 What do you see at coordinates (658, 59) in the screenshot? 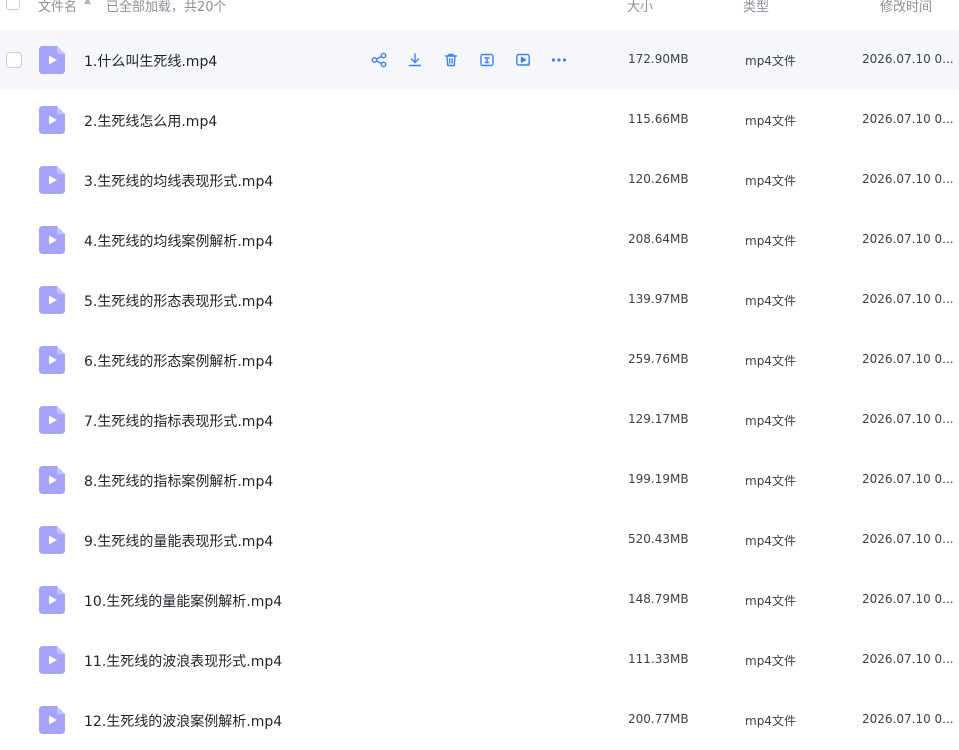
I see `file-size: 172.90MB` at bounding box center [658, 59].